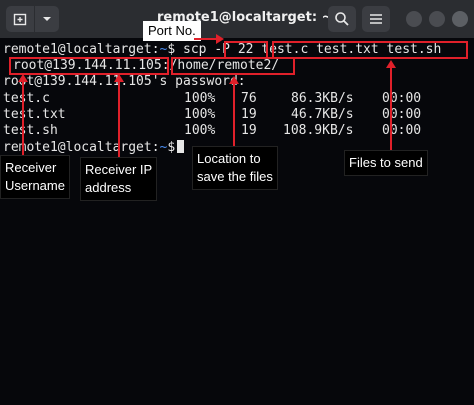 This screenshot has height=405, width=474. Describe the element at coordinates (181, 146) in the screenshot. I see `terminal-cursor` at that location.